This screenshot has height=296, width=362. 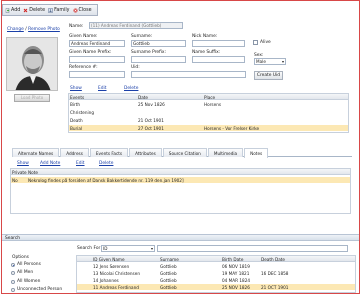 I want to click on table-row: Death 21 Oct 1901, so click(x=208, y=120).